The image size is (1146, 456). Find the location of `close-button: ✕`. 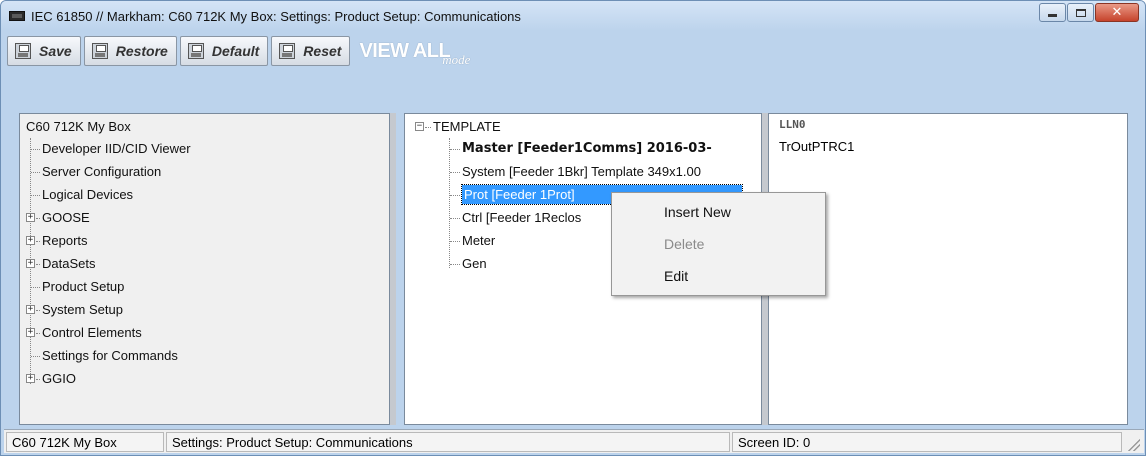

close-button: ✕ is located at coordinates (1117, 12).